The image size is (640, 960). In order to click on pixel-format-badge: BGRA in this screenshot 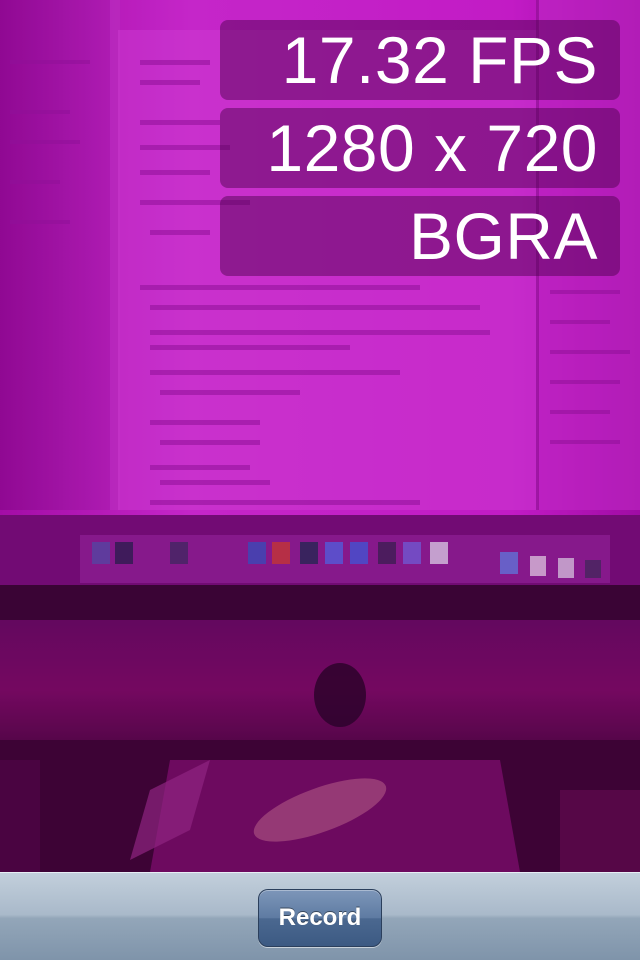, I will do `click(420, 236)`.